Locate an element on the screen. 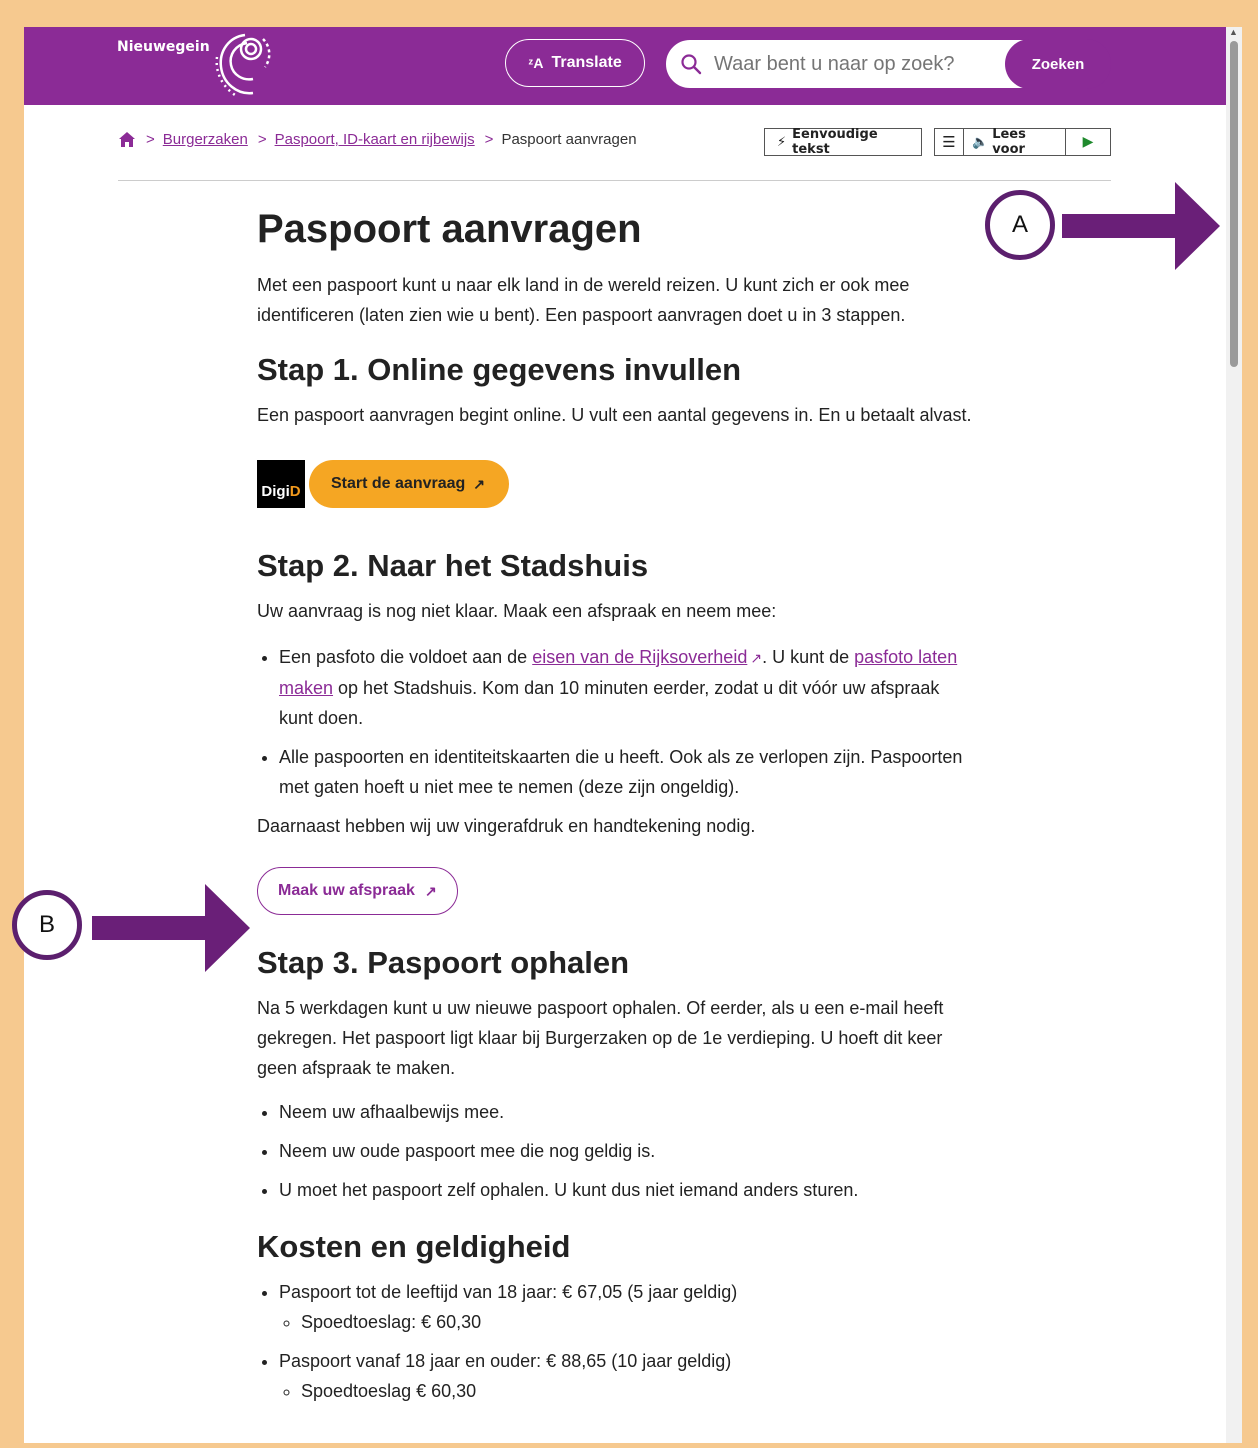 The width and height of the screenshot is (1258, 1448). step3-heading: Stap 3. Paspoort ophalen is located at coordinates (443, 962).